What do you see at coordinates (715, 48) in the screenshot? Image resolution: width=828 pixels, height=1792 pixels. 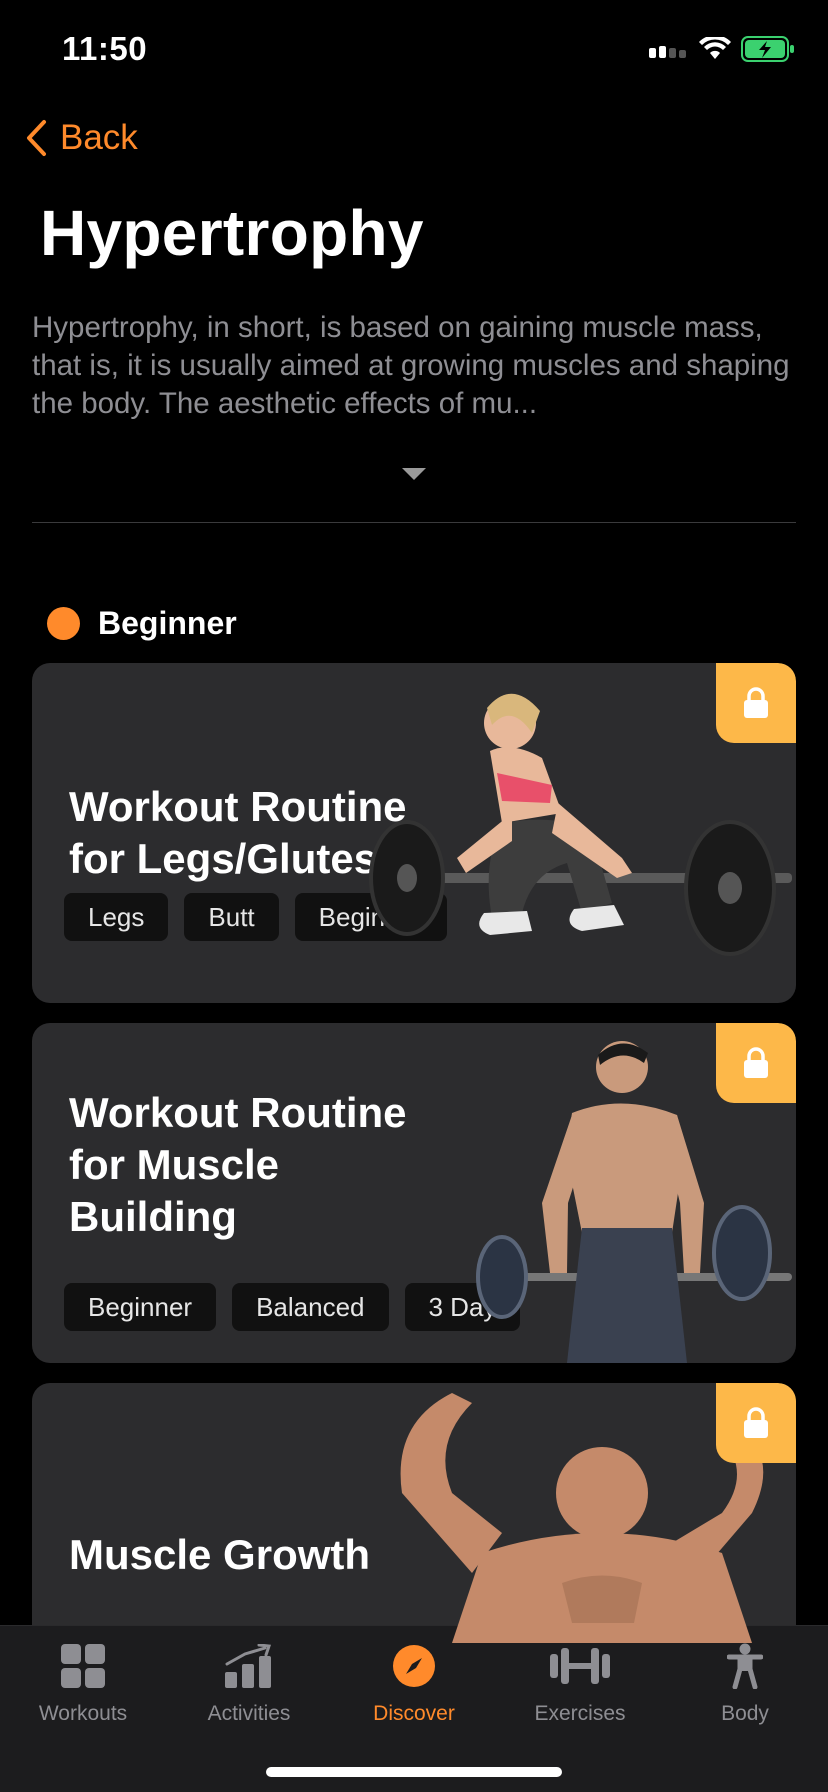 I see `wifi-icon` at bounding box center [715, 48].